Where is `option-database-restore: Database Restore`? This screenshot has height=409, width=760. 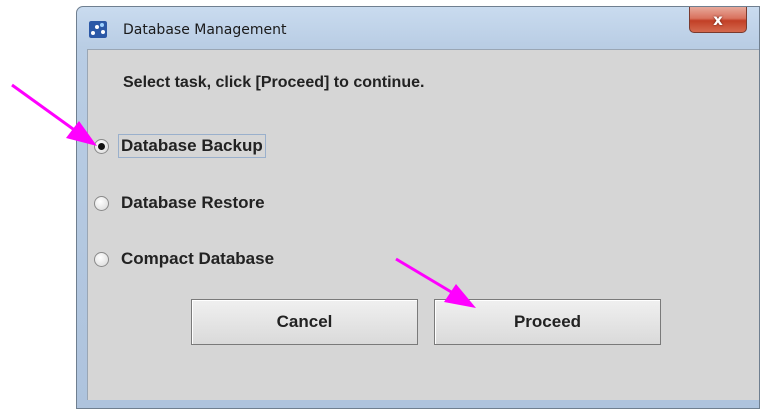
option-database-restore: Database Restore is located at coordinates (181, 203).